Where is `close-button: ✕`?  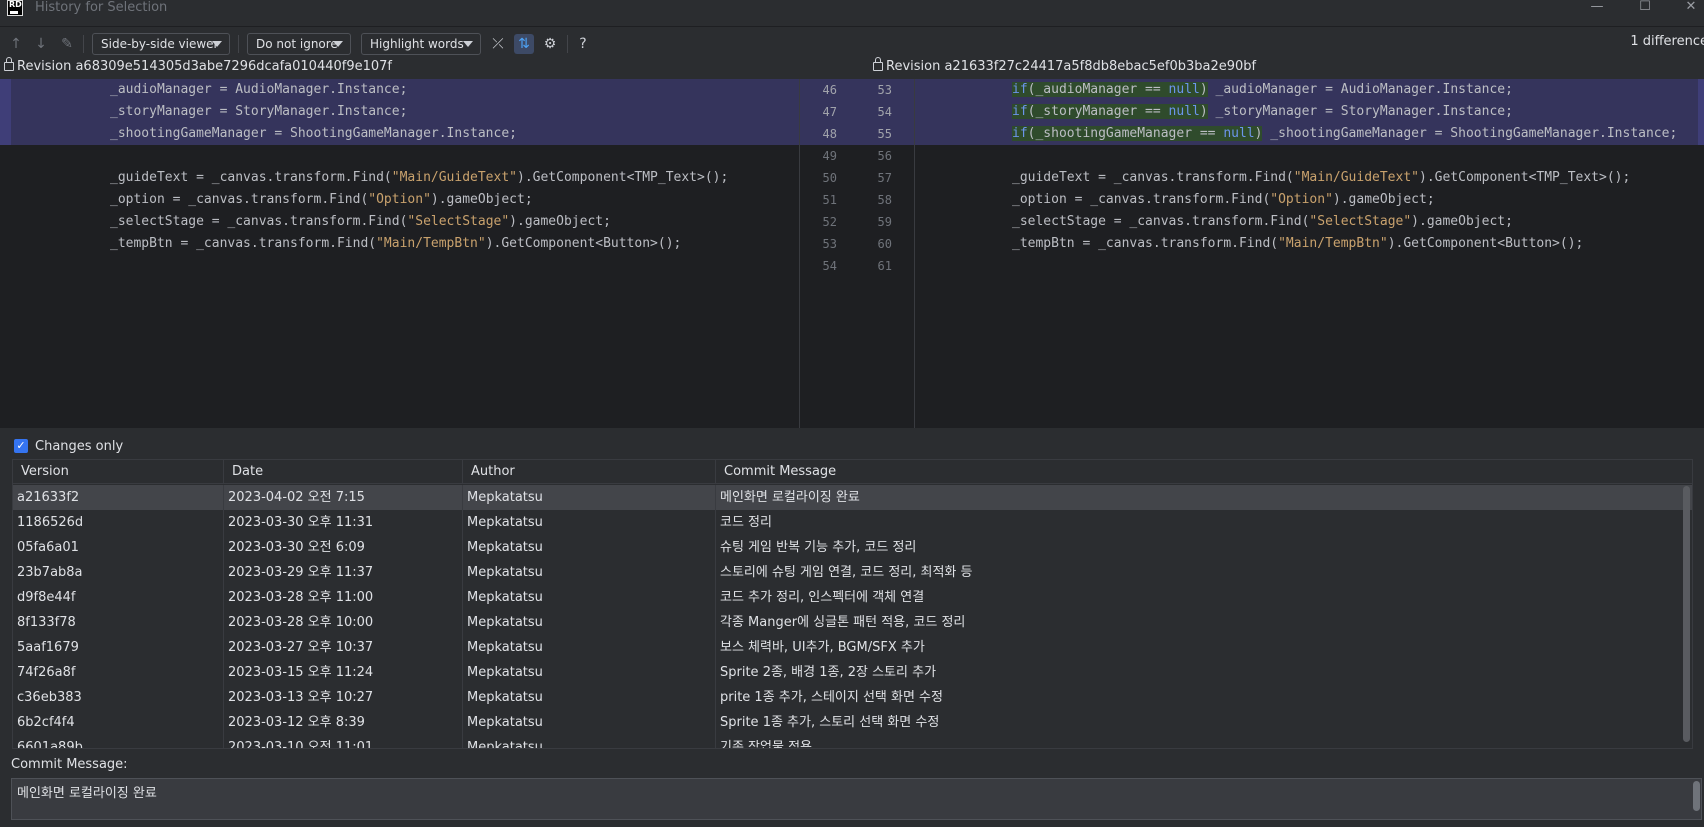 close-button: ✕ is located at coordinates (1686, 8).